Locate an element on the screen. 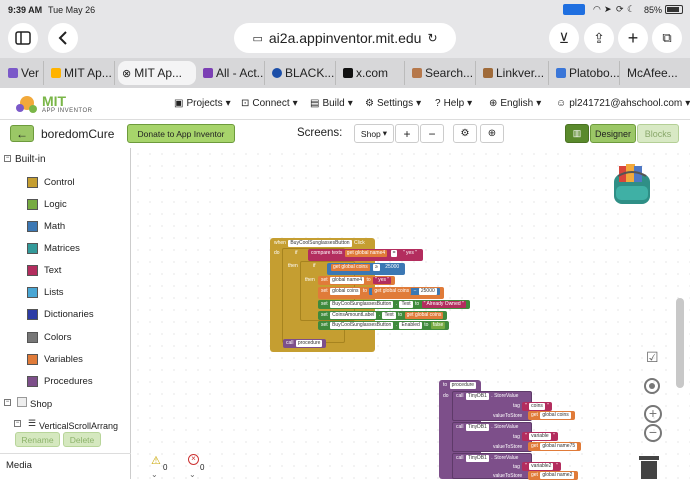 The width and height of the screenshot is (690, 481). compare-texts-block: compare texts get global name4 = " yes " is located at coordinates (365, 255).